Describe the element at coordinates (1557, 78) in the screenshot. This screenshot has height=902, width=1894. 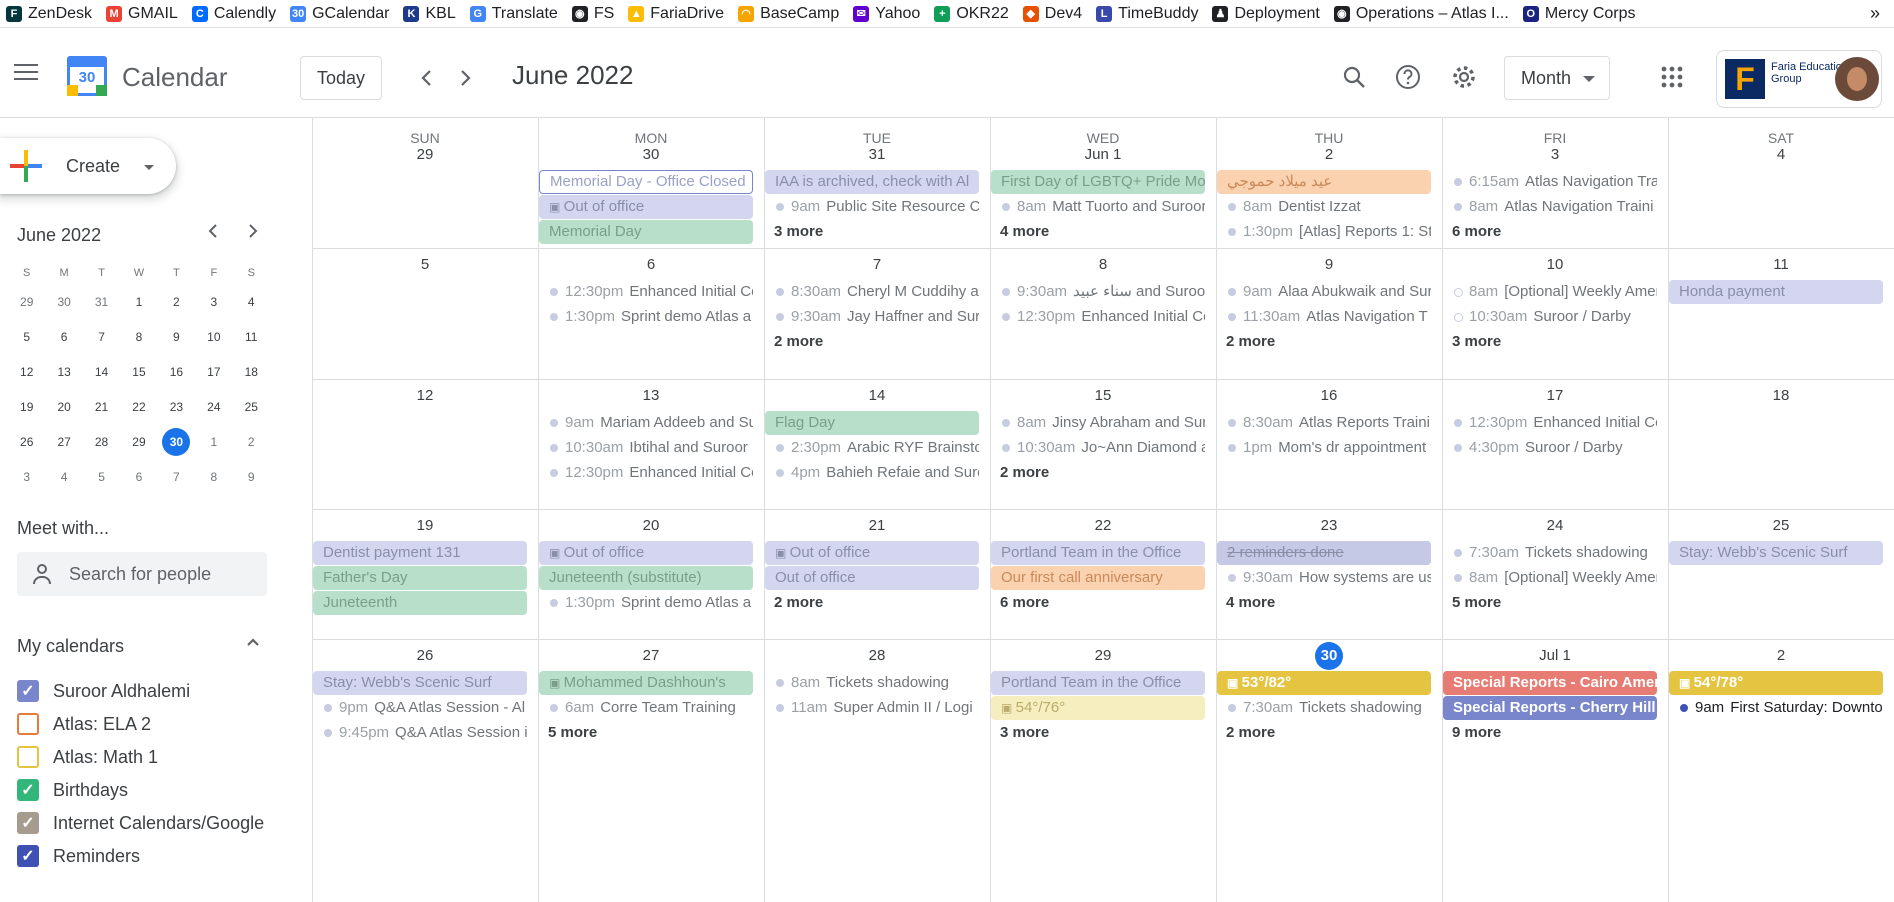
I see `view-switcher-dropdown: Month` at that location.